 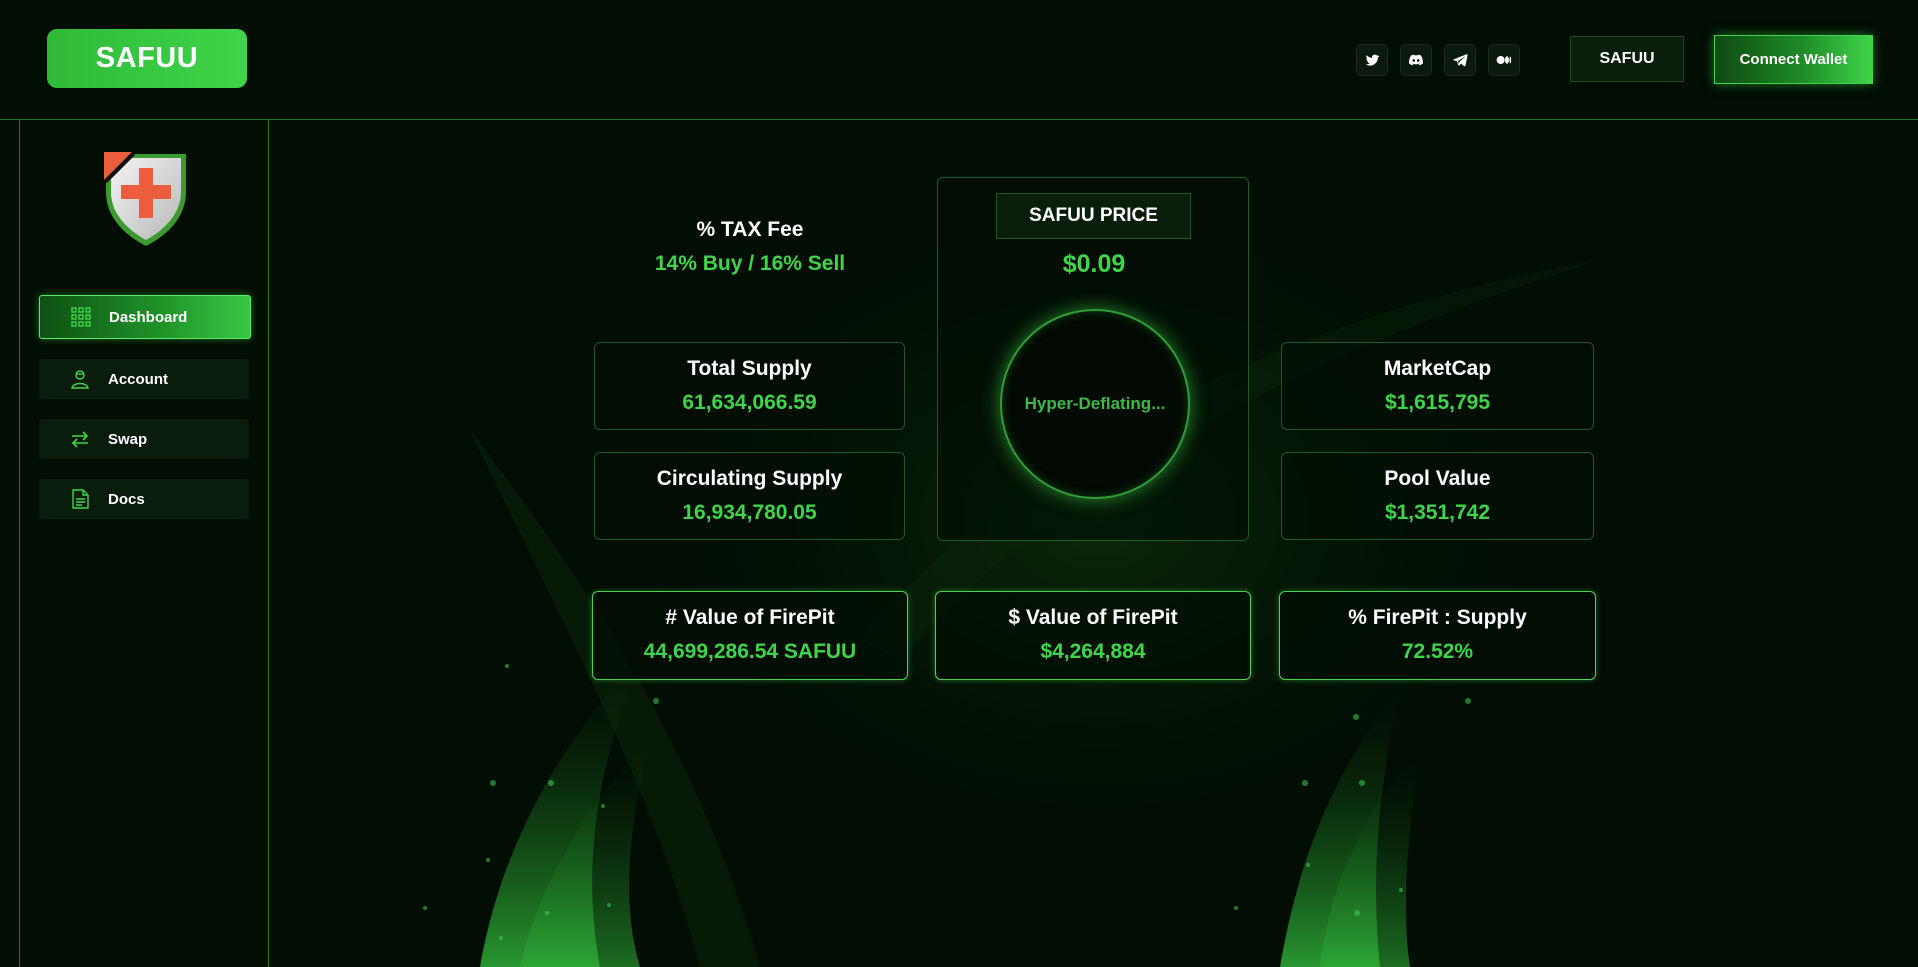 I want to click on sidebar-item-label: Swap, so click(x=128, y=439).